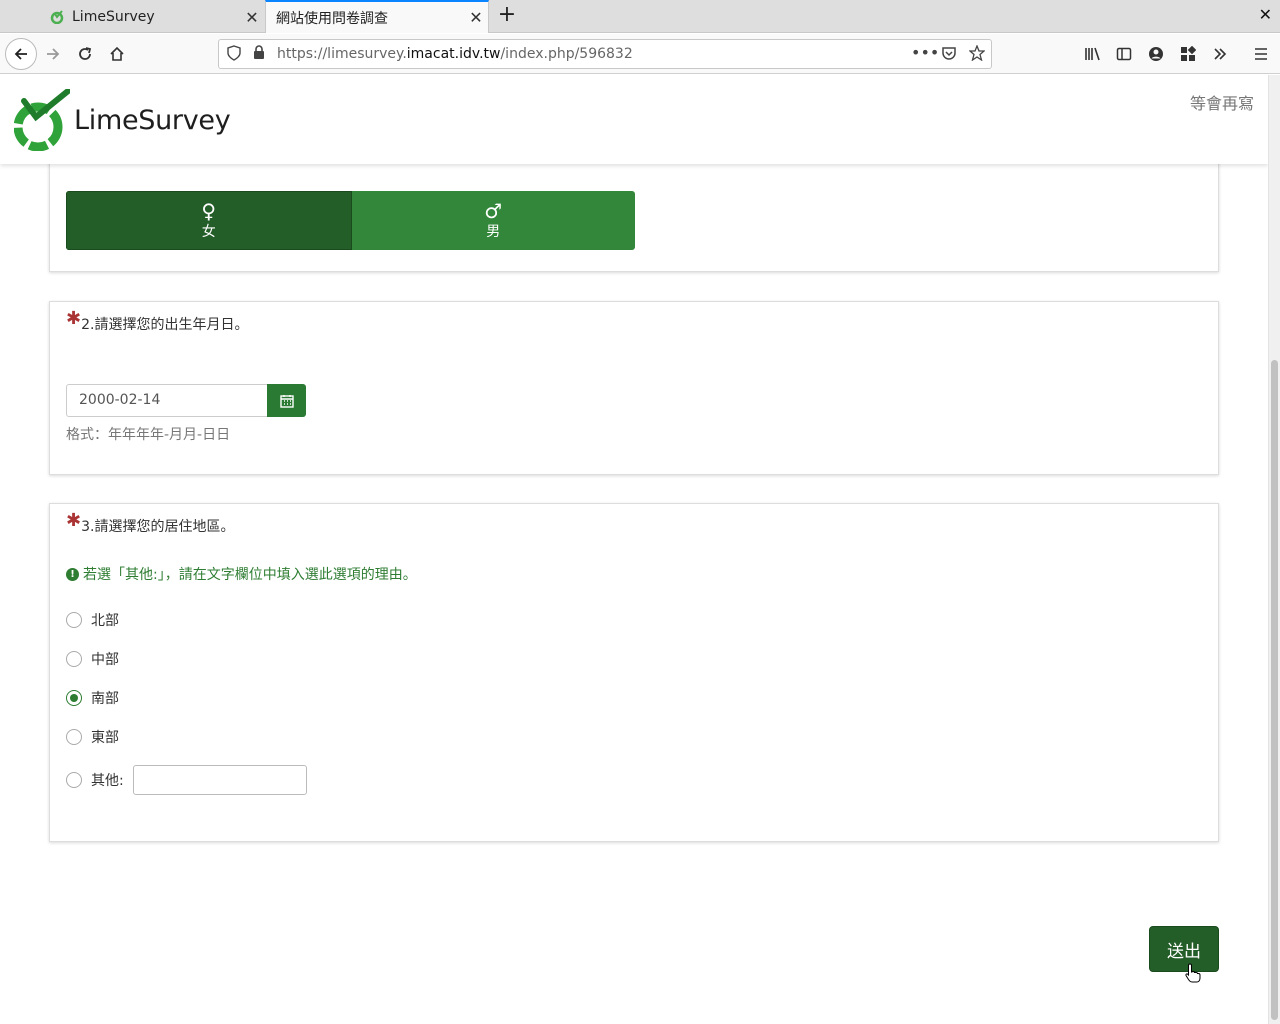  Describe the element at coordinates (507, 16) in the screenshot. I see `new-tab-icon: +` at that location.